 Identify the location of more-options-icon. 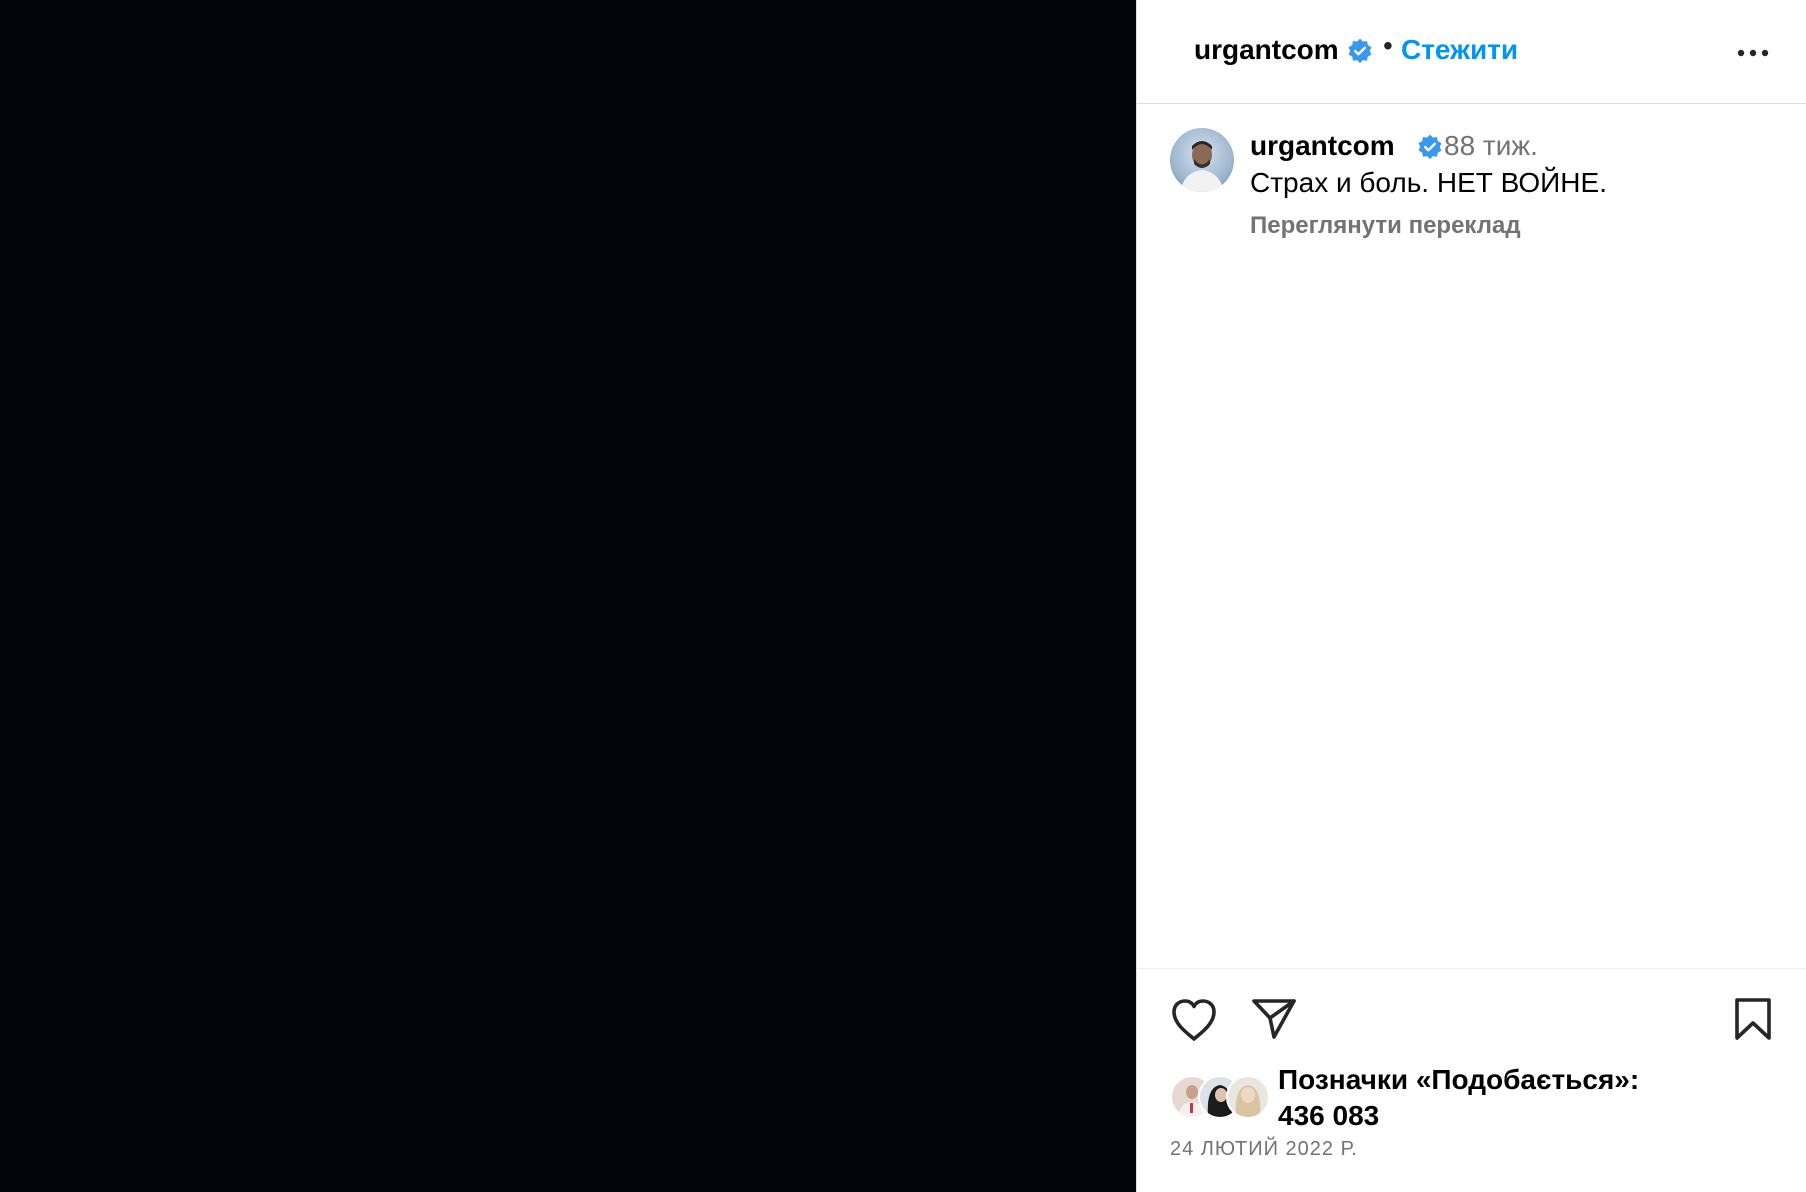
(1753, 53).